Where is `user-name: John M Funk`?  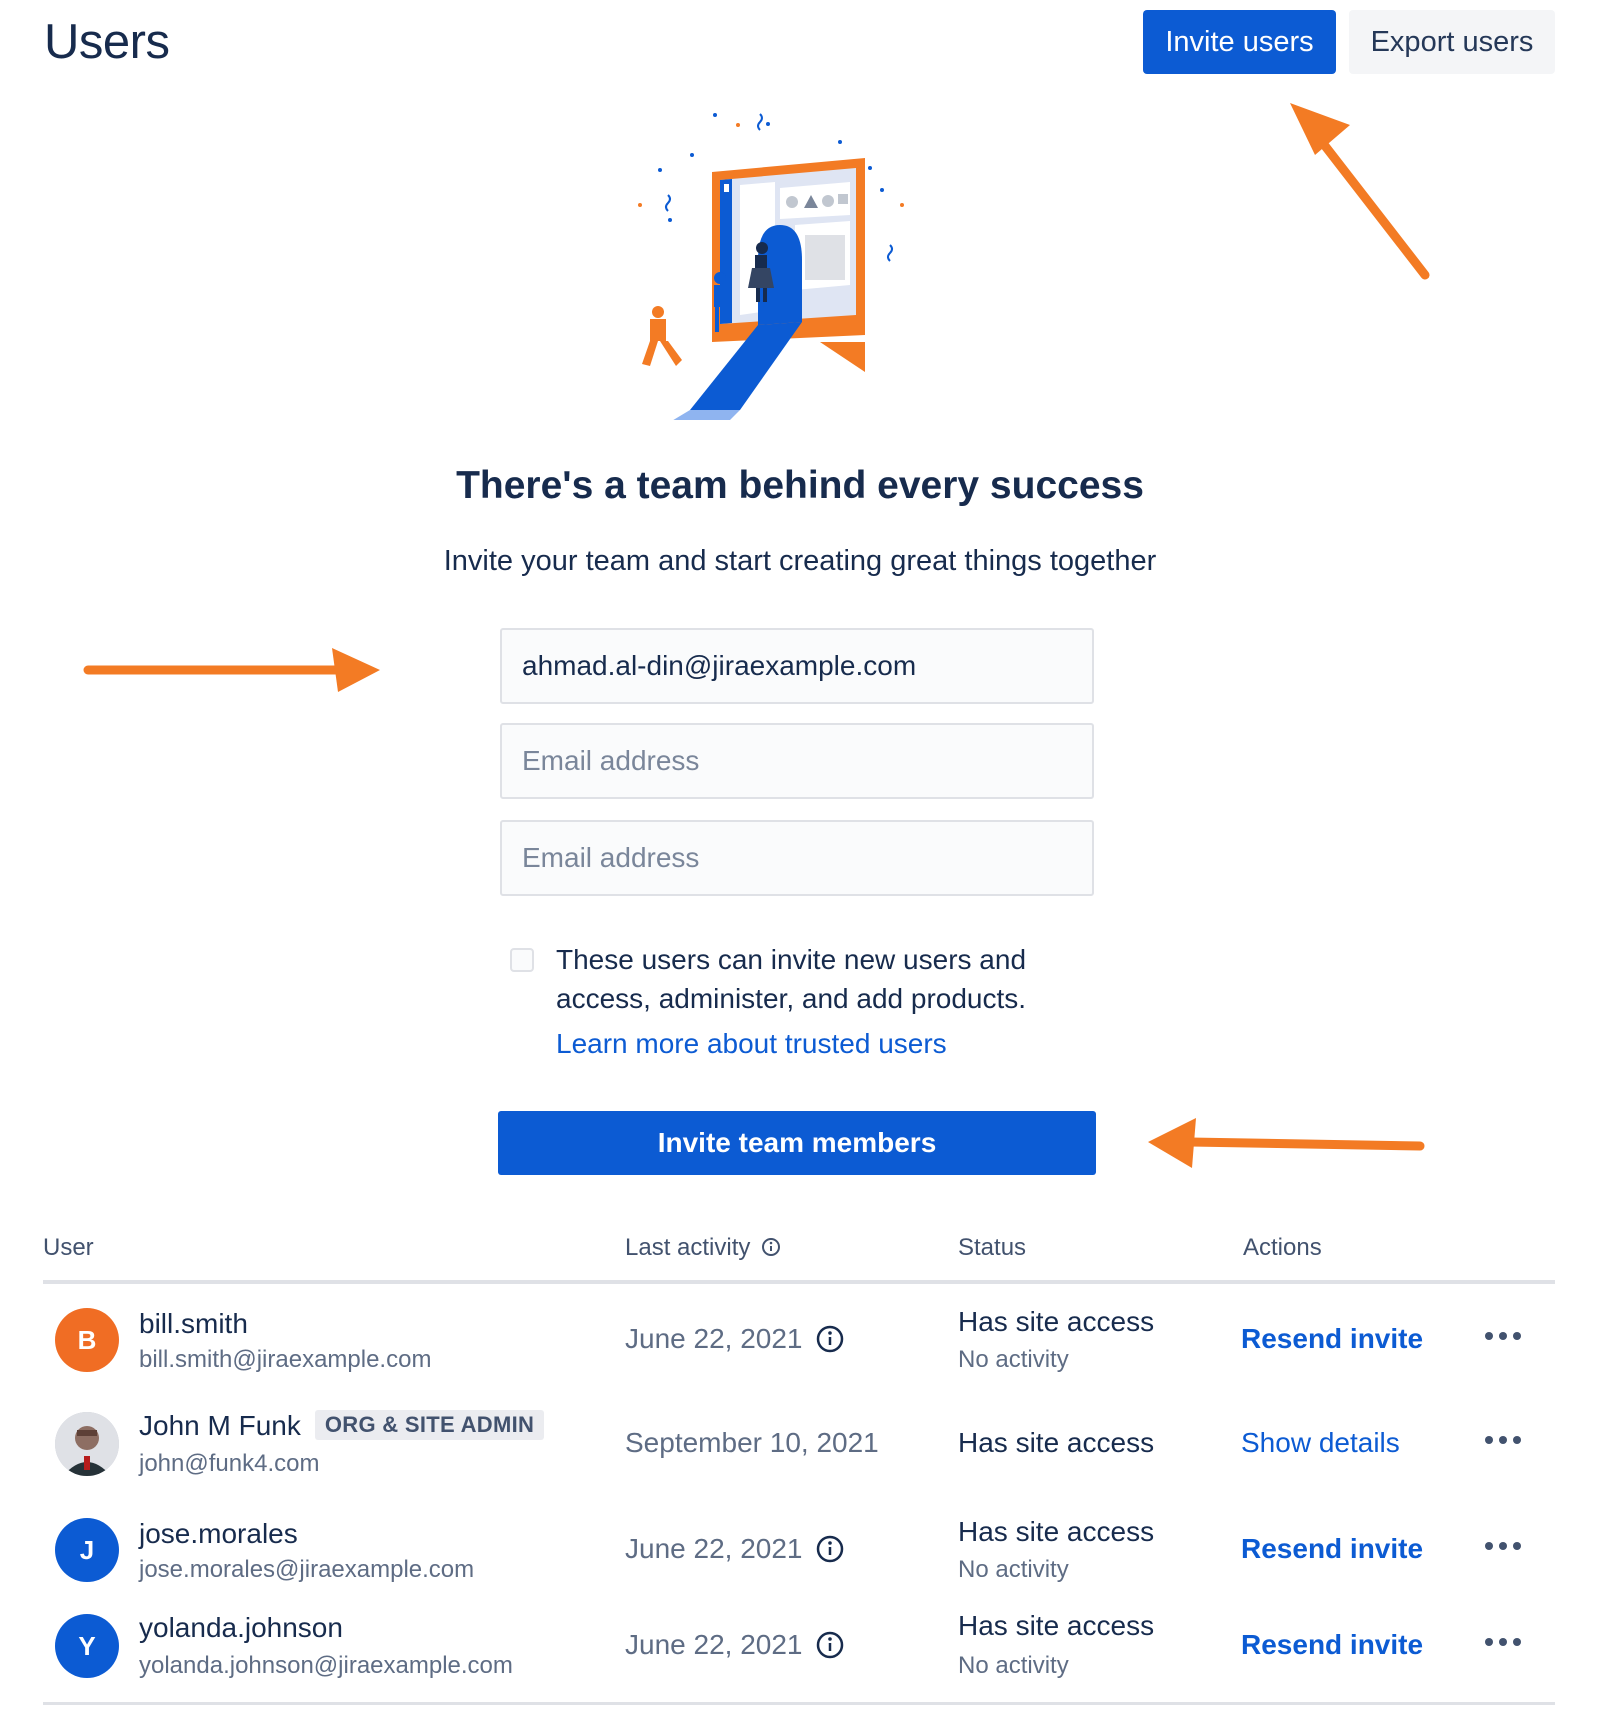
user-name: John M Funk is located at coordinates (220, 1425).